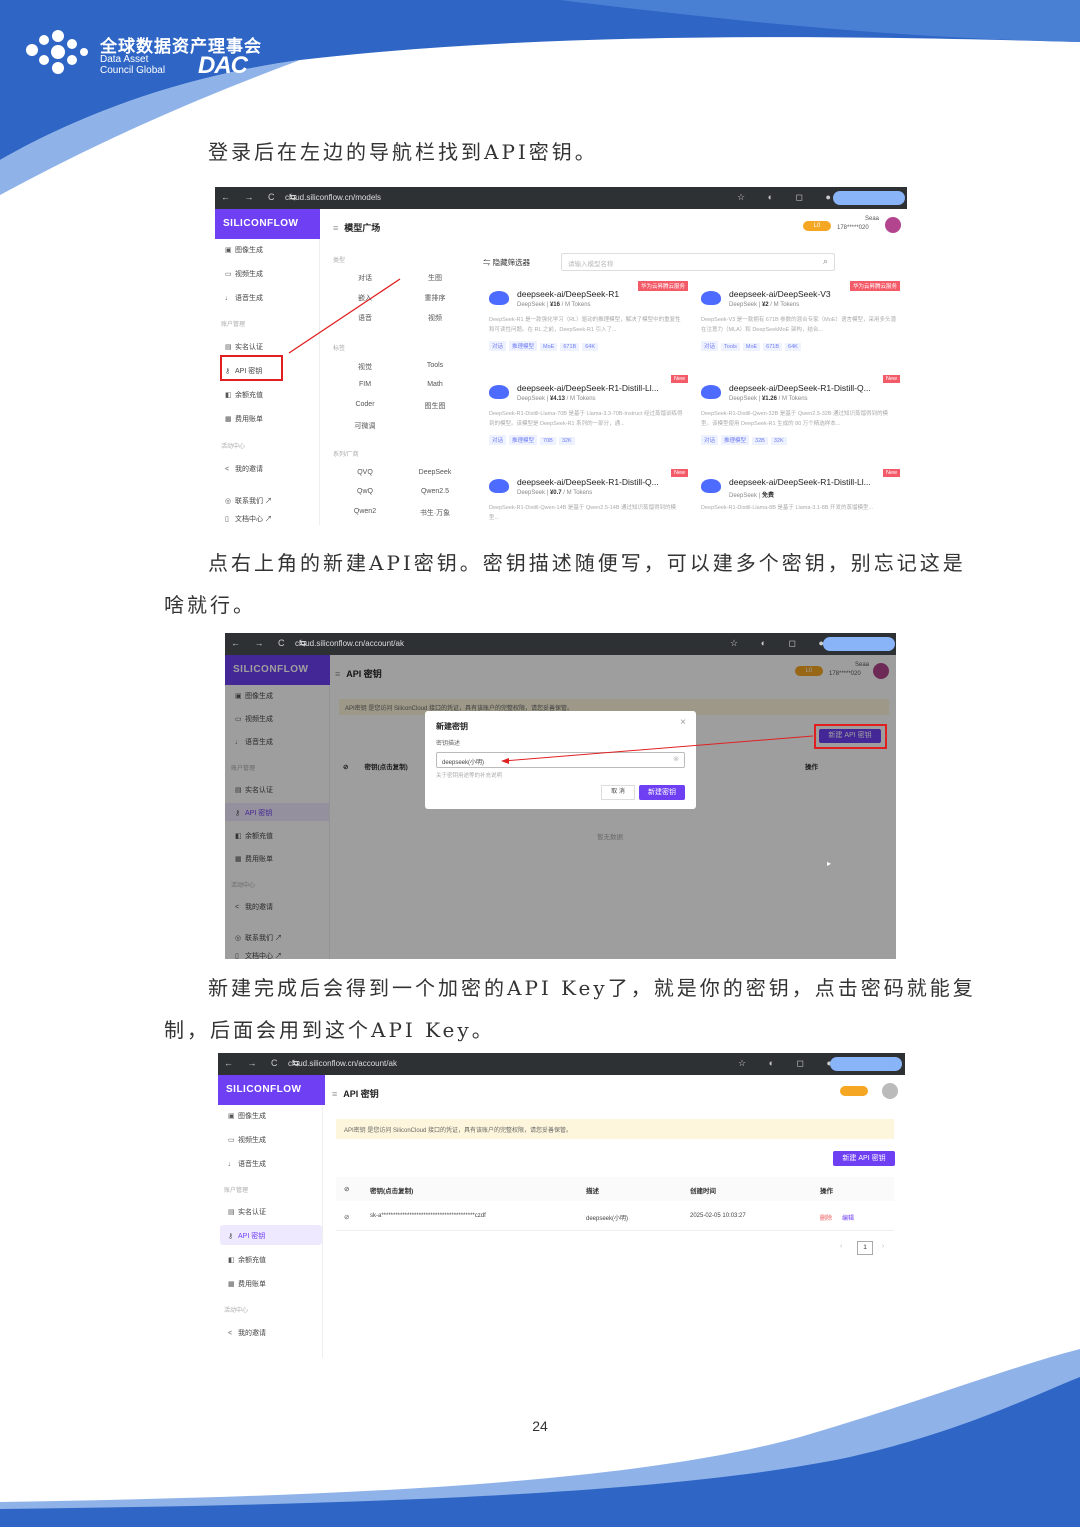  I want to click on paragraph-2: 点右上角的新建API密钥。密钥描述随便写，可以建多个密钥，别忘记这是, so click(587, 563).